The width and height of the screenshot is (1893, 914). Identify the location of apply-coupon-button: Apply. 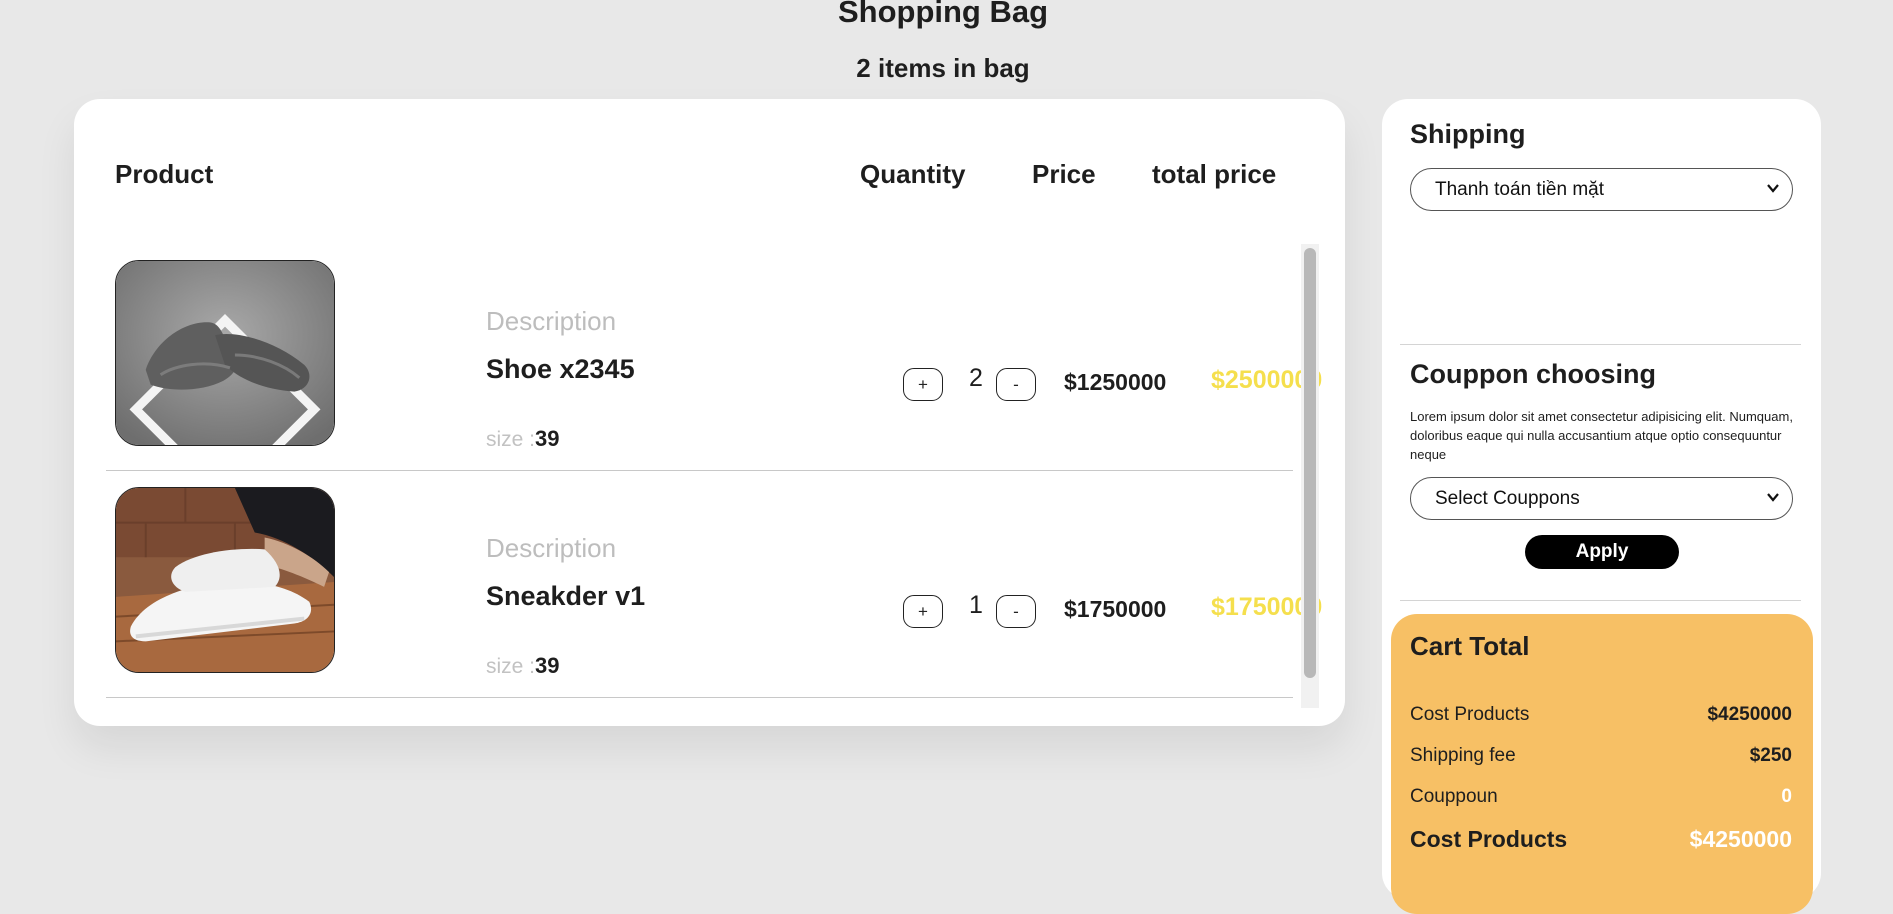
(1602, 552).